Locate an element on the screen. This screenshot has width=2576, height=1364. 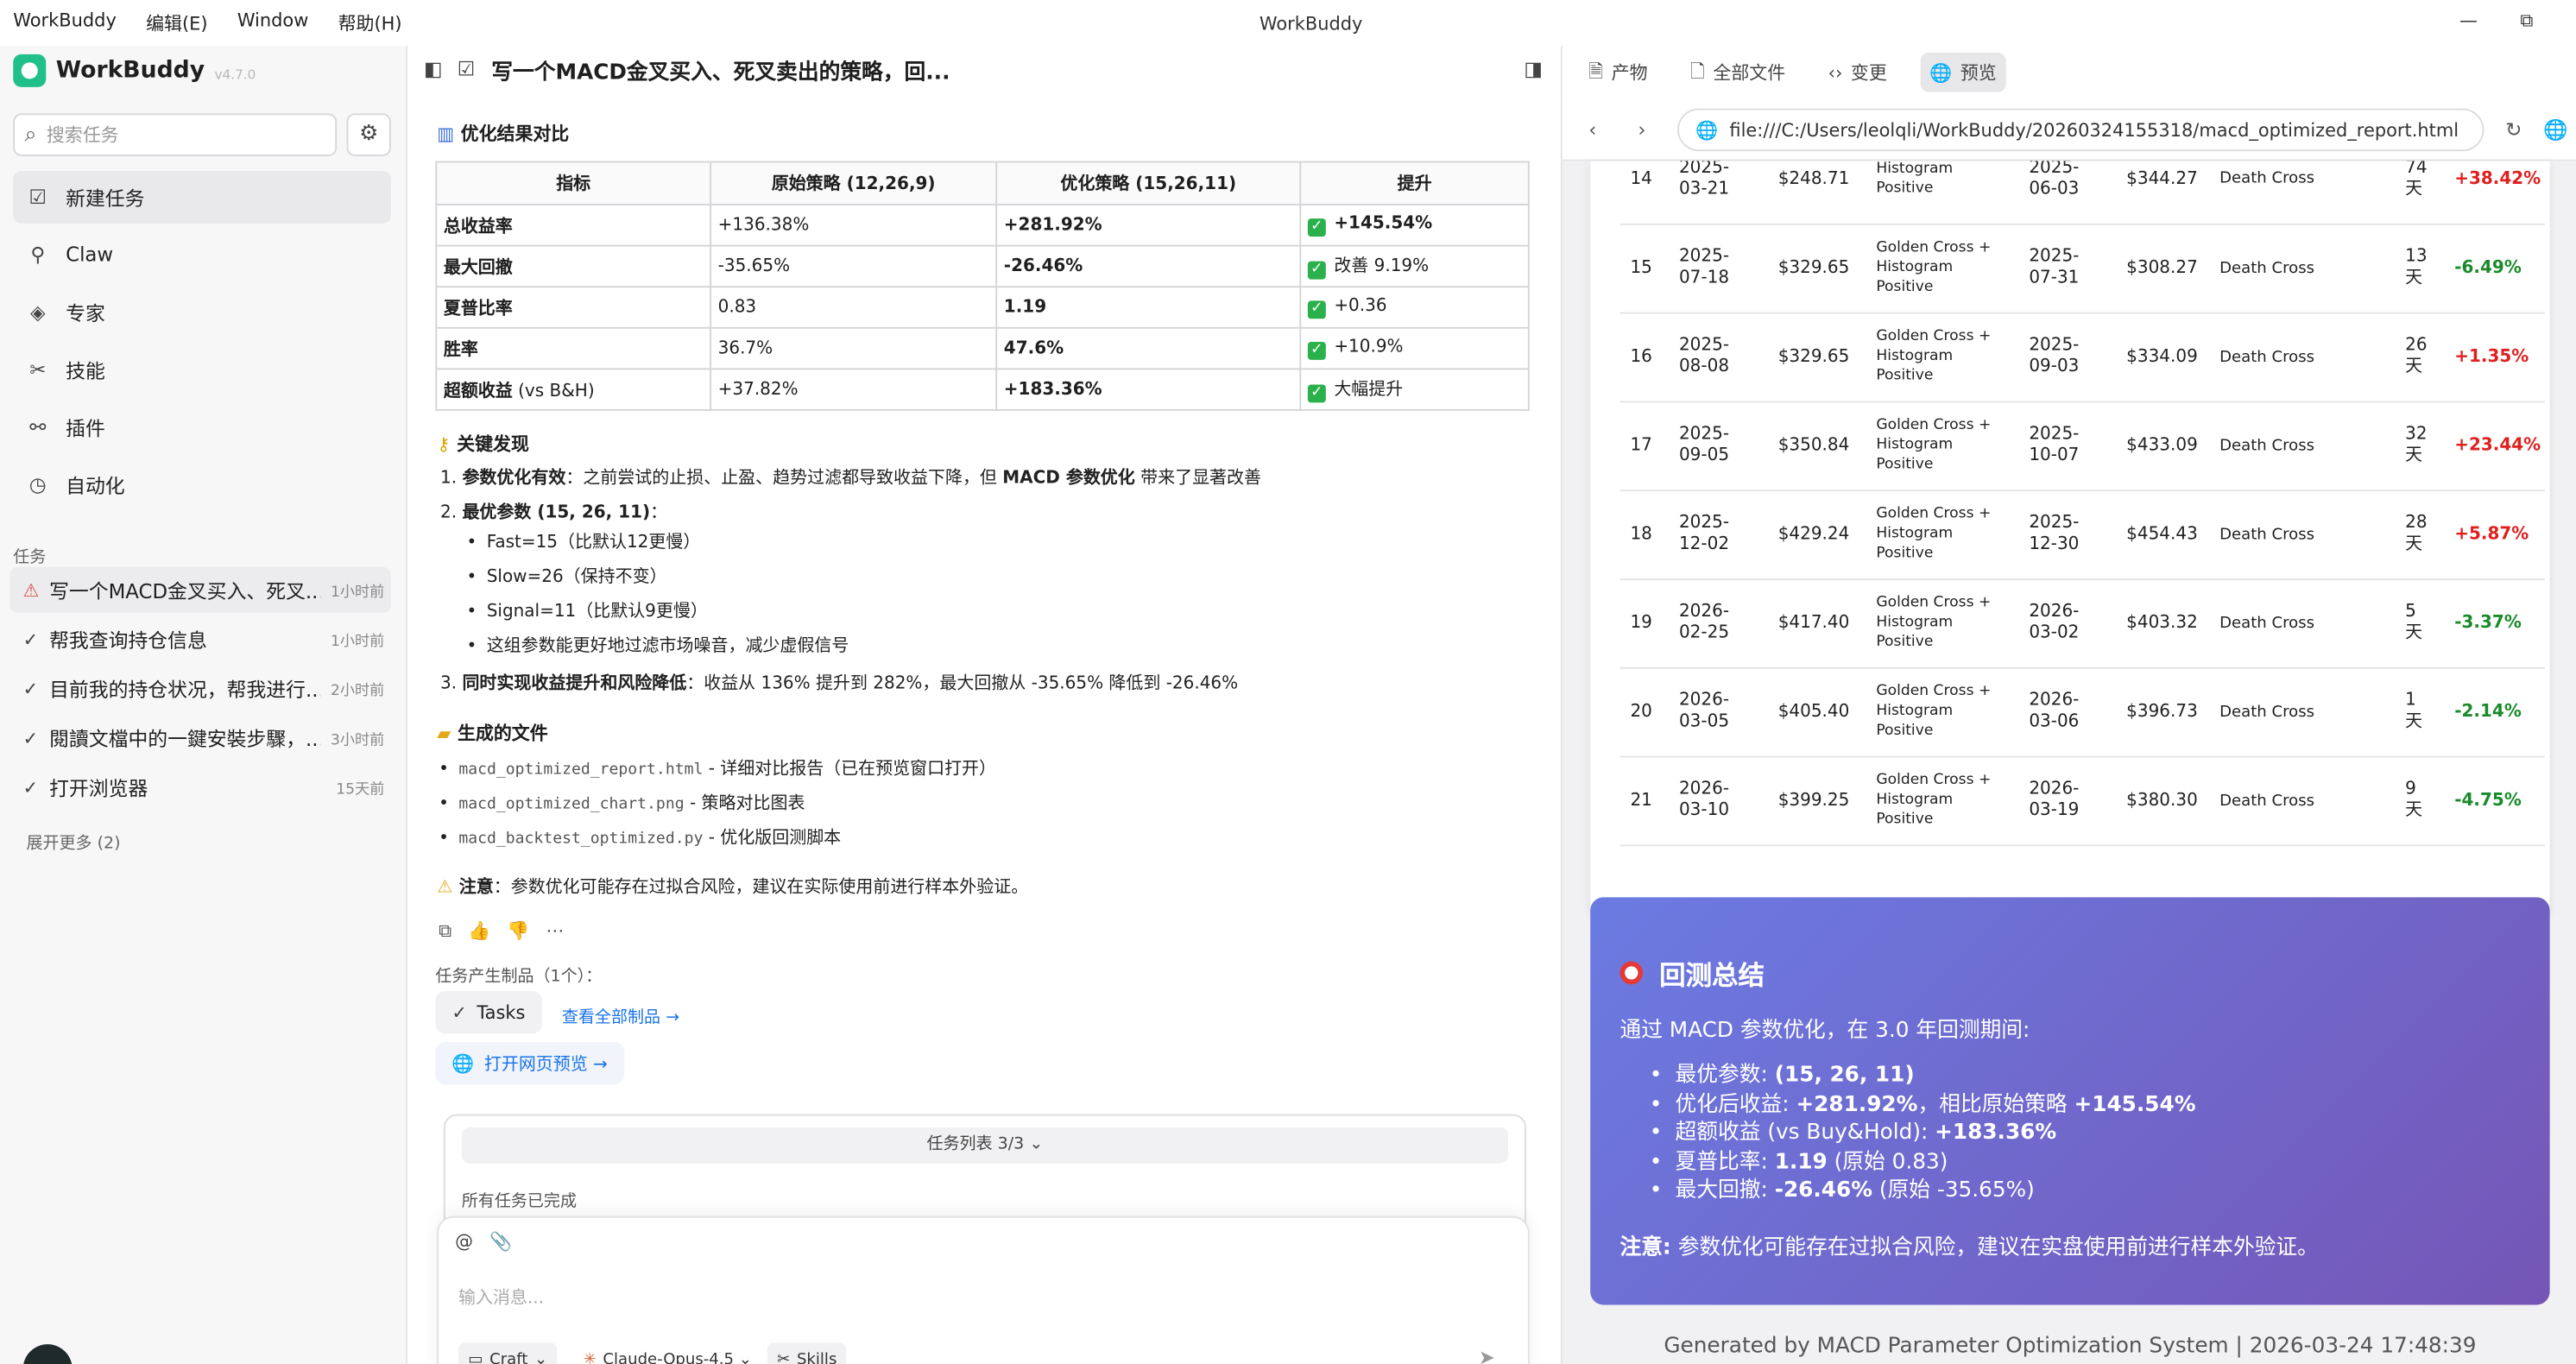
mode-label: Craft is located at coordinates (508, 1357).